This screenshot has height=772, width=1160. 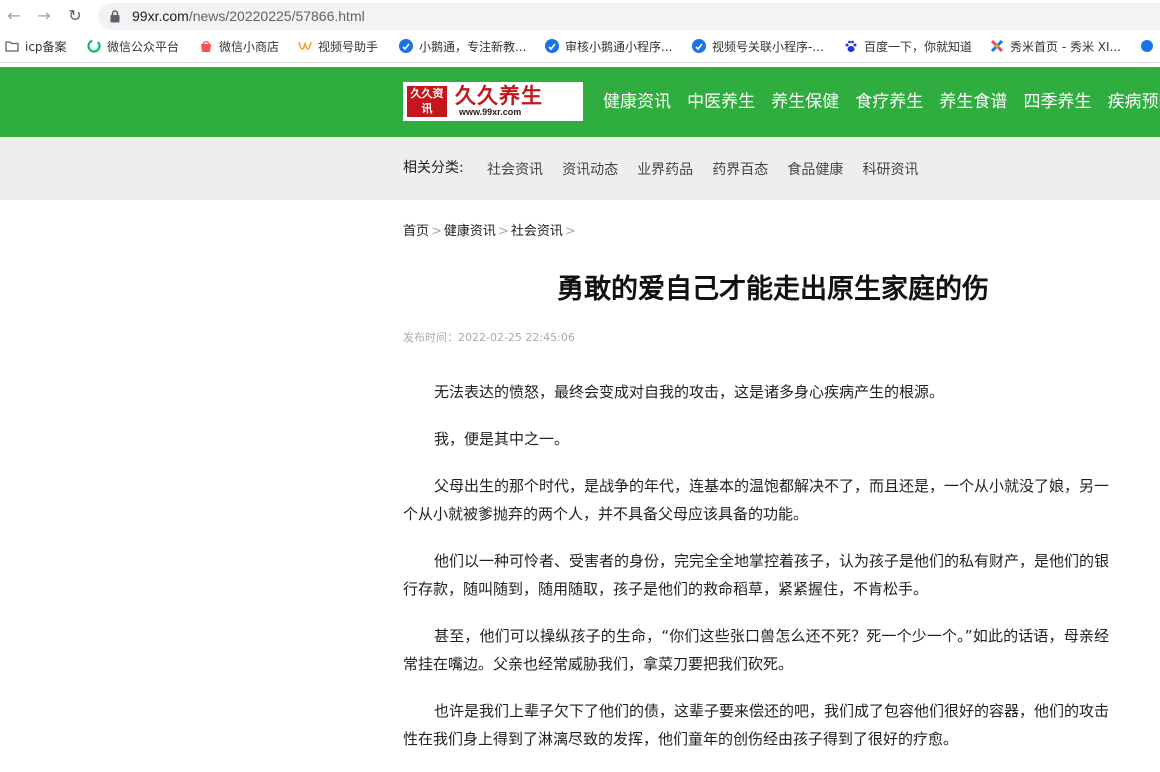 What do you see at coordinates (918, 47) in the screenshot?
I see `bookmark-label: 百度一下，你就知道` at bounding box center [918, 47].